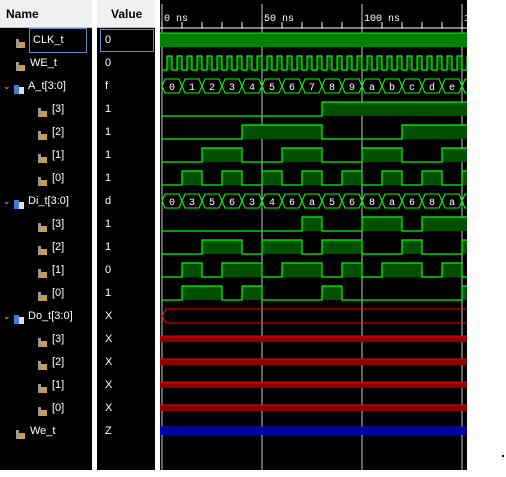 This screenshot has width=506, height=477. What do you see at coordinates (107, 86) in the screenshot?
I see `signal-value: f` at bounding box center [107, 86].